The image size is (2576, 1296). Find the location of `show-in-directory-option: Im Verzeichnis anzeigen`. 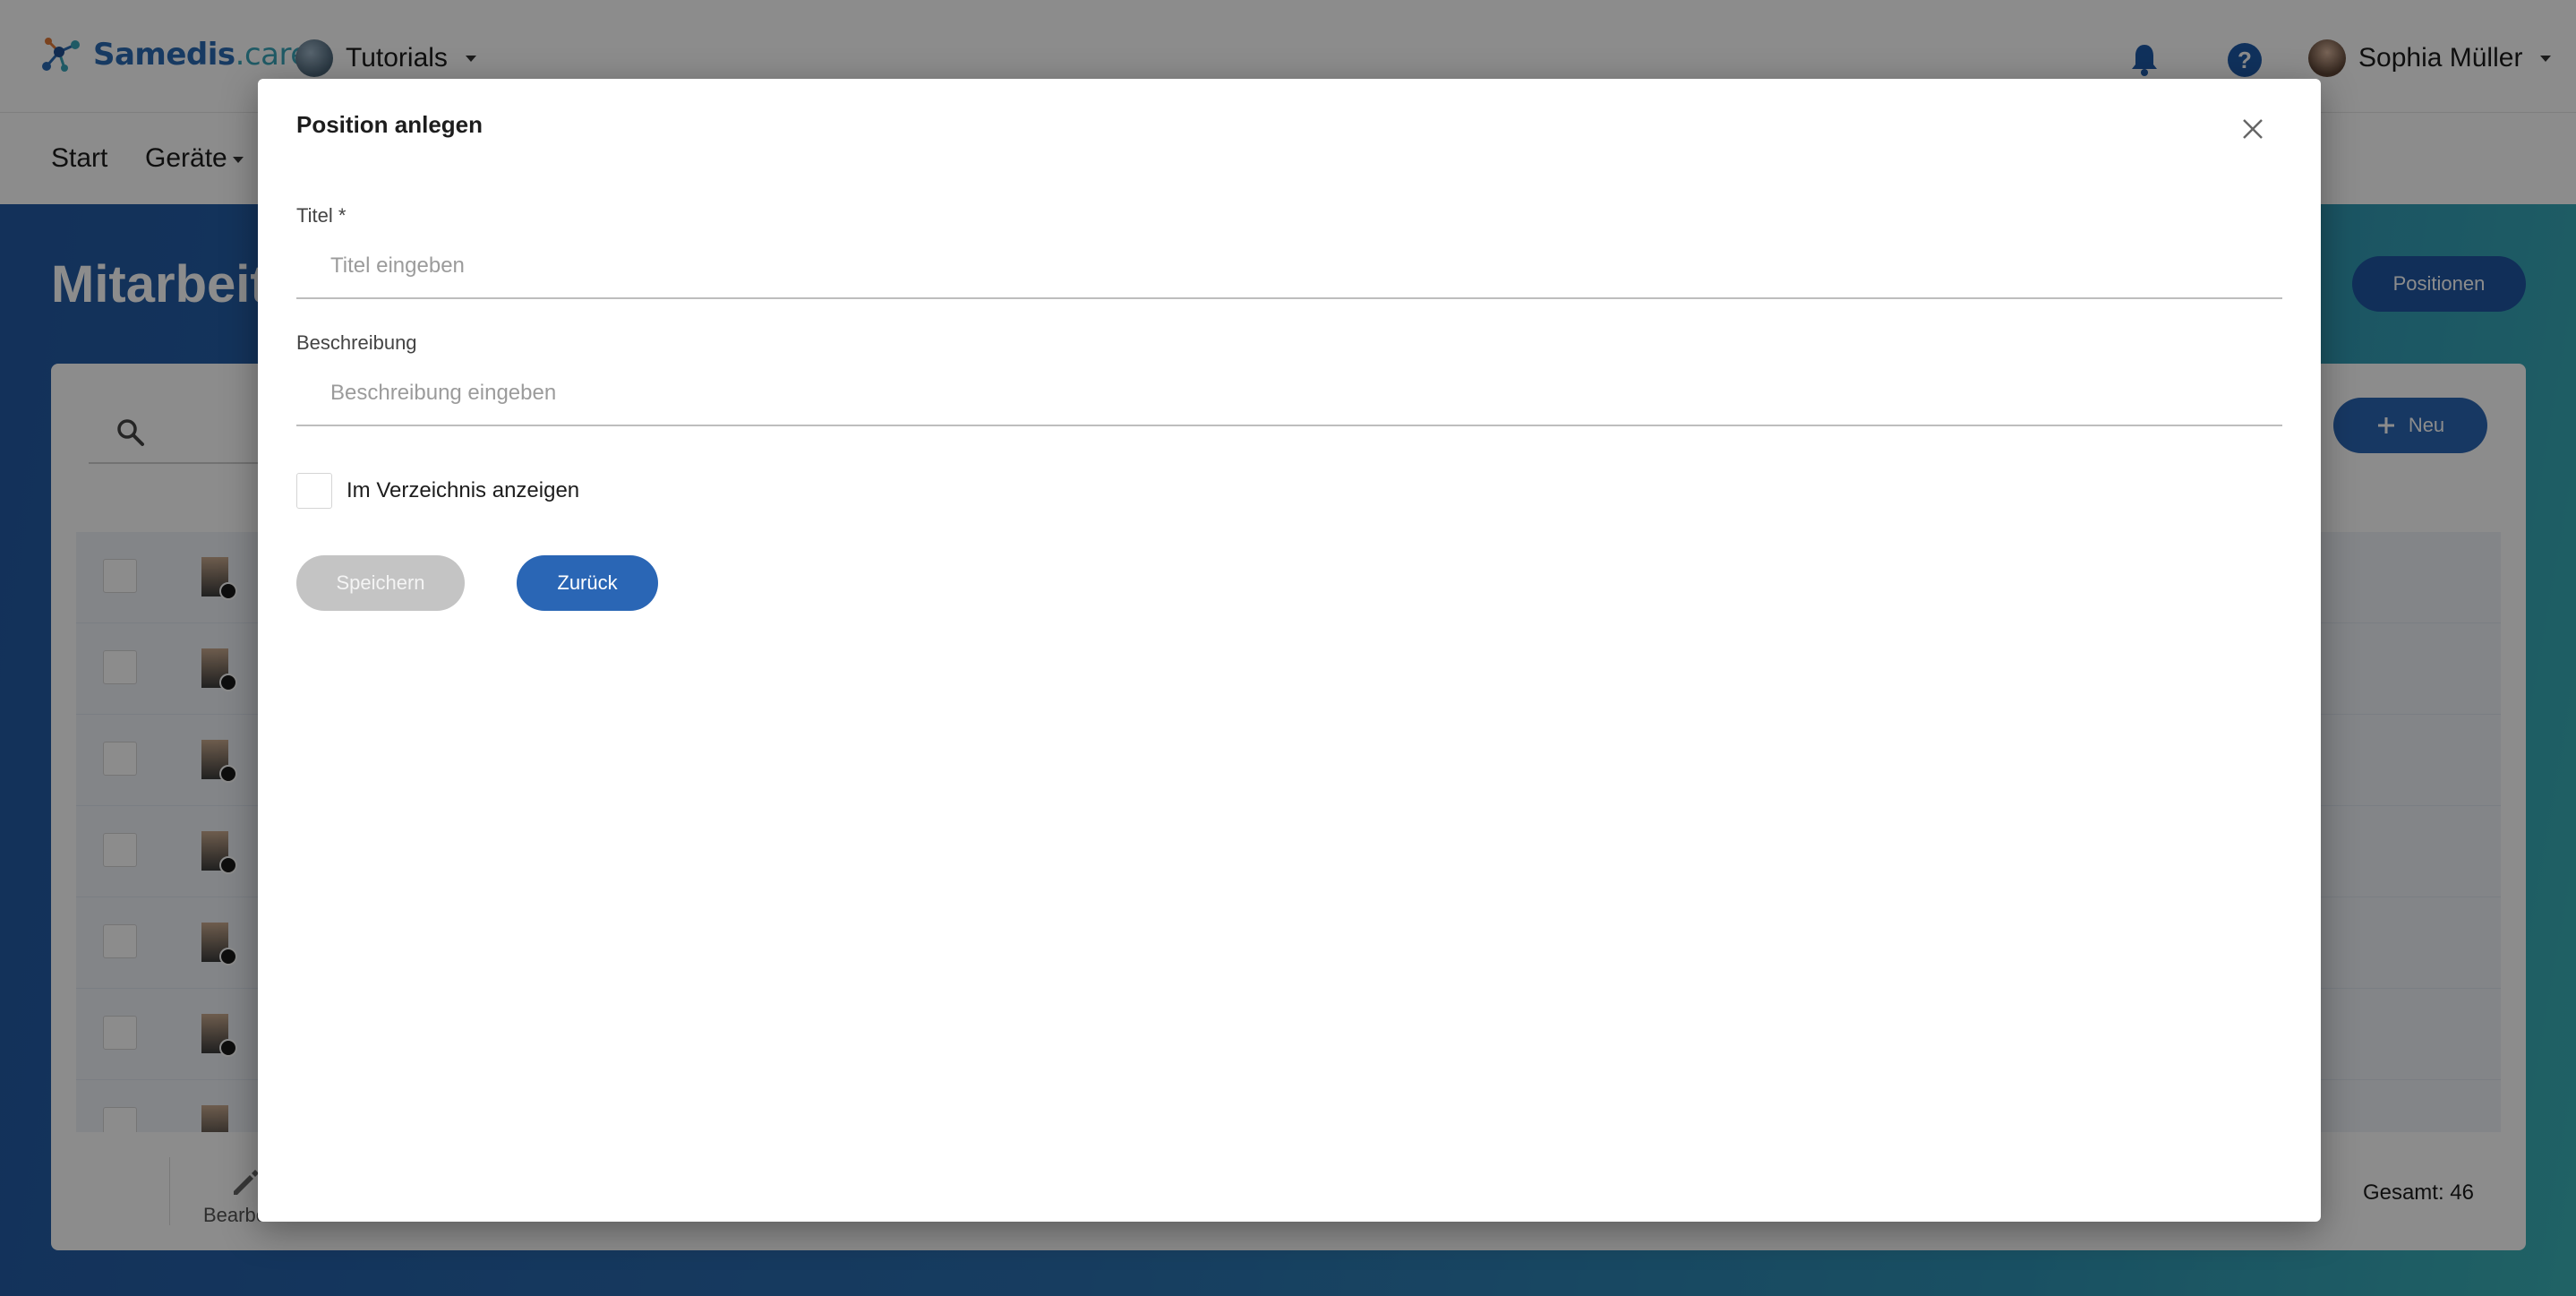

show-in-directory-option: Im Verzeichnis anzeigen is located at coordinates (437, 491).